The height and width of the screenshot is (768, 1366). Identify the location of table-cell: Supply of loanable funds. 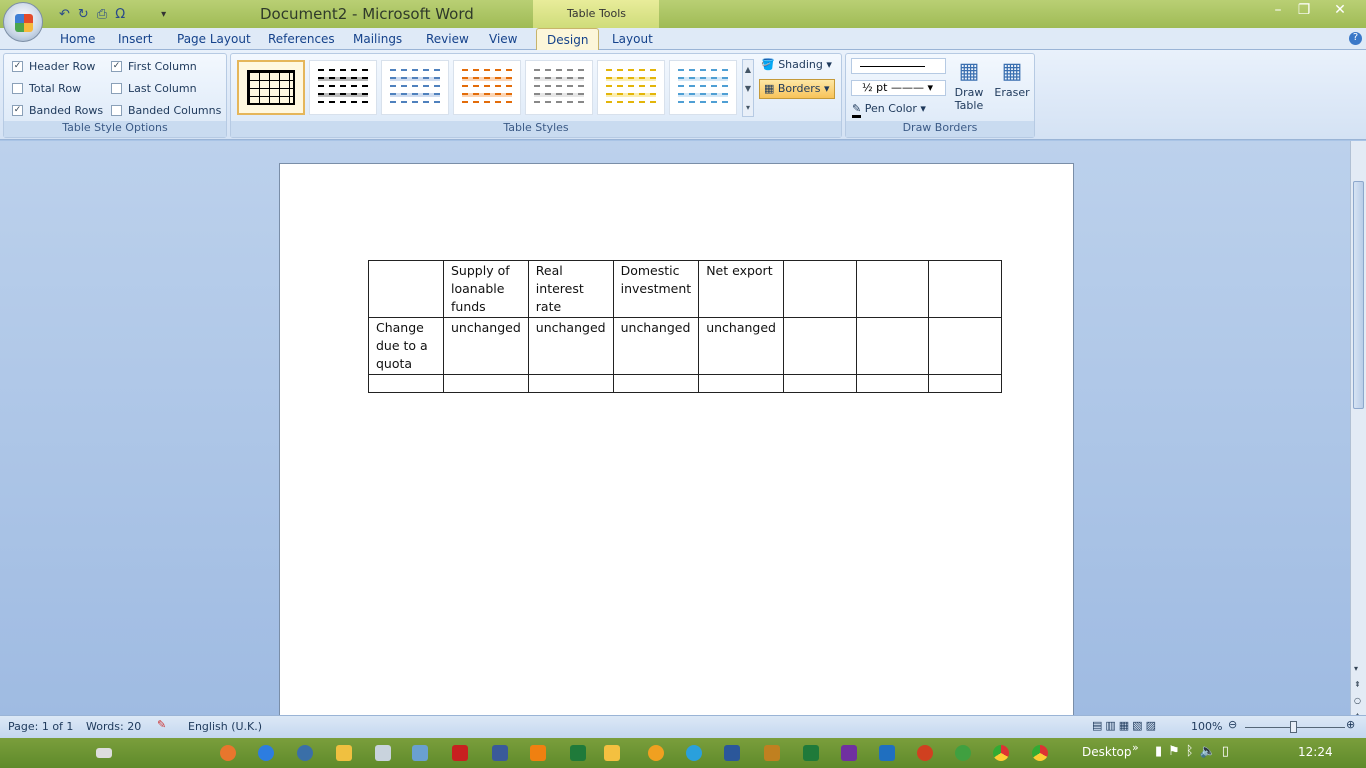
(486, 289).